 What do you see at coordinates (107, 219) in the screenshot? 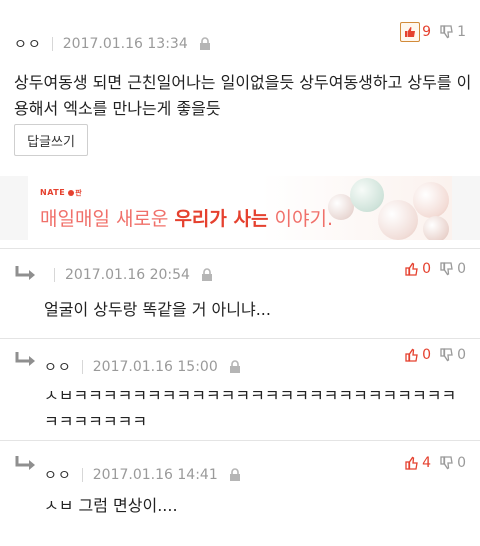
I see `slogan-plain: 매일매일 새로운` at bounding box center [107, 219].